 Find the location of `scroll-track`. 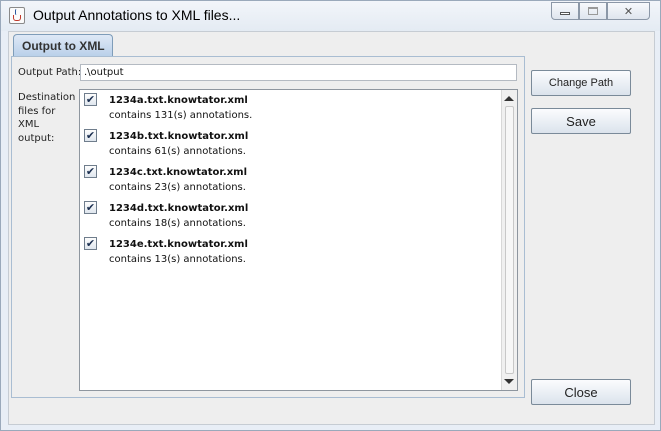

scroll-track is located at coordinates (509, 240).